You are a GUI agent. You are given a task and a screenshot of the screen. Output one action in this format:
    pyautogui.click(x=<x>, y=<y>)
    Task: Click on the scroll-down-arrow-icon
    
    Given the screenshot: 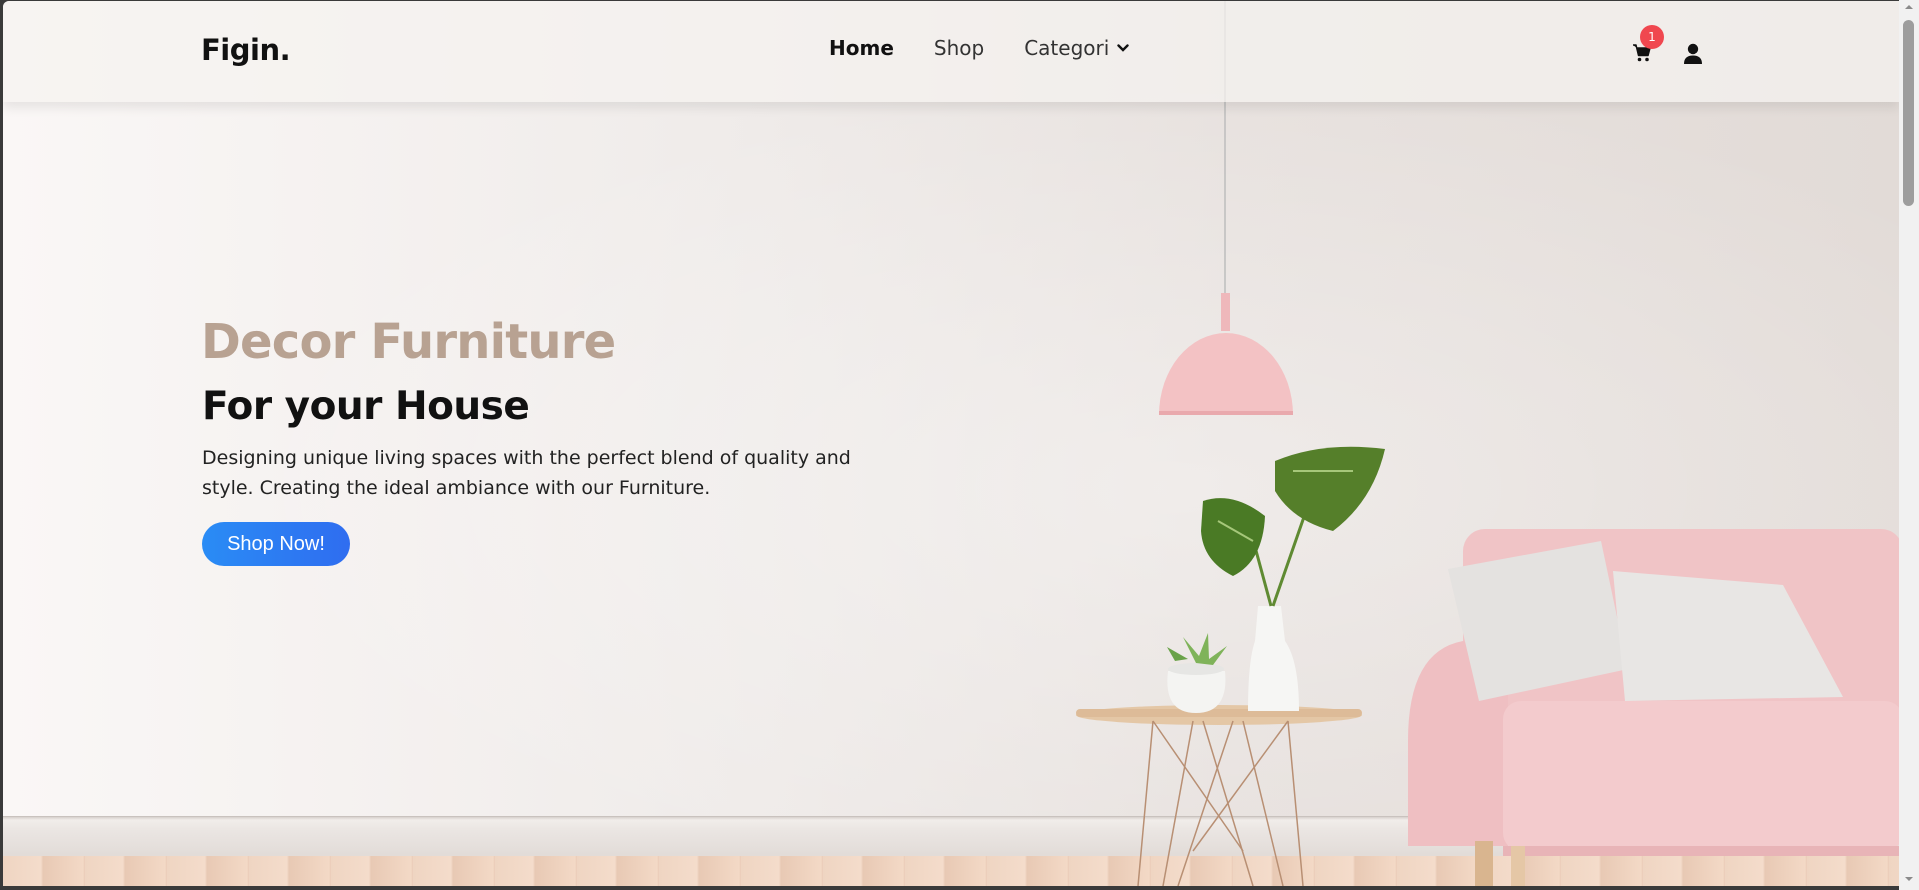 What is the action you would take?
    pyautogui.click(x=1909, y=879)
    